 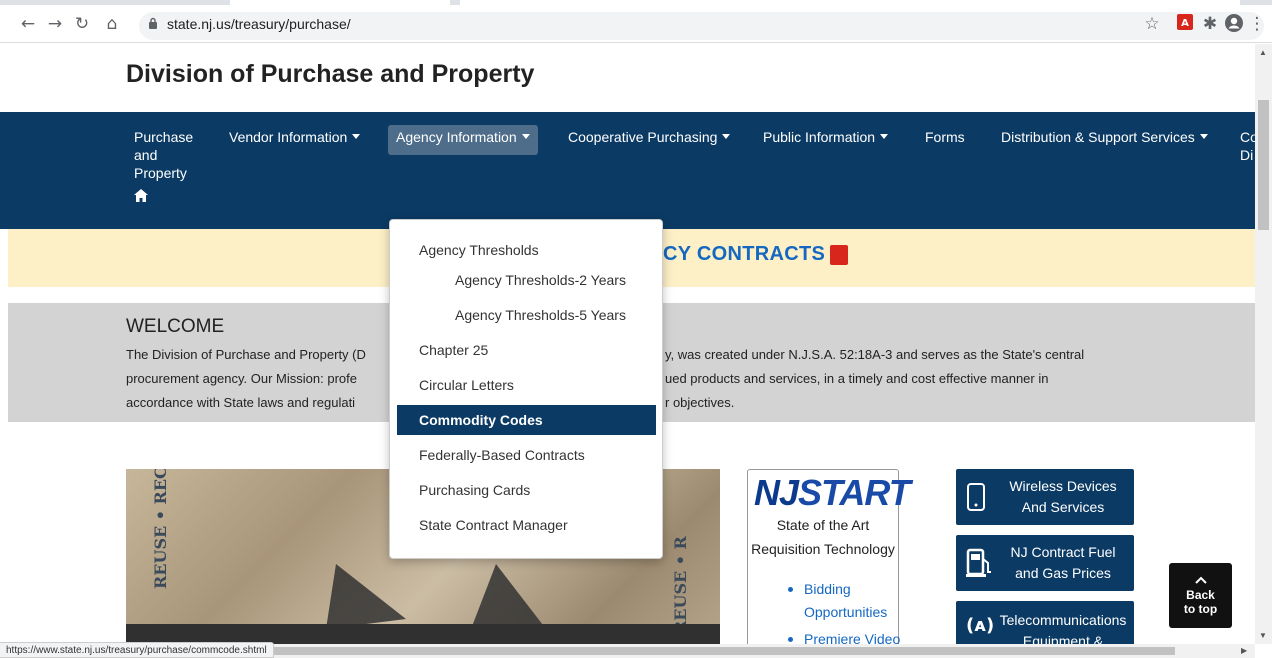 What do you see at coordinates (1247, 155) in the screenshot?
I see `nav-label: Di` at bounding box center [1247, 155].